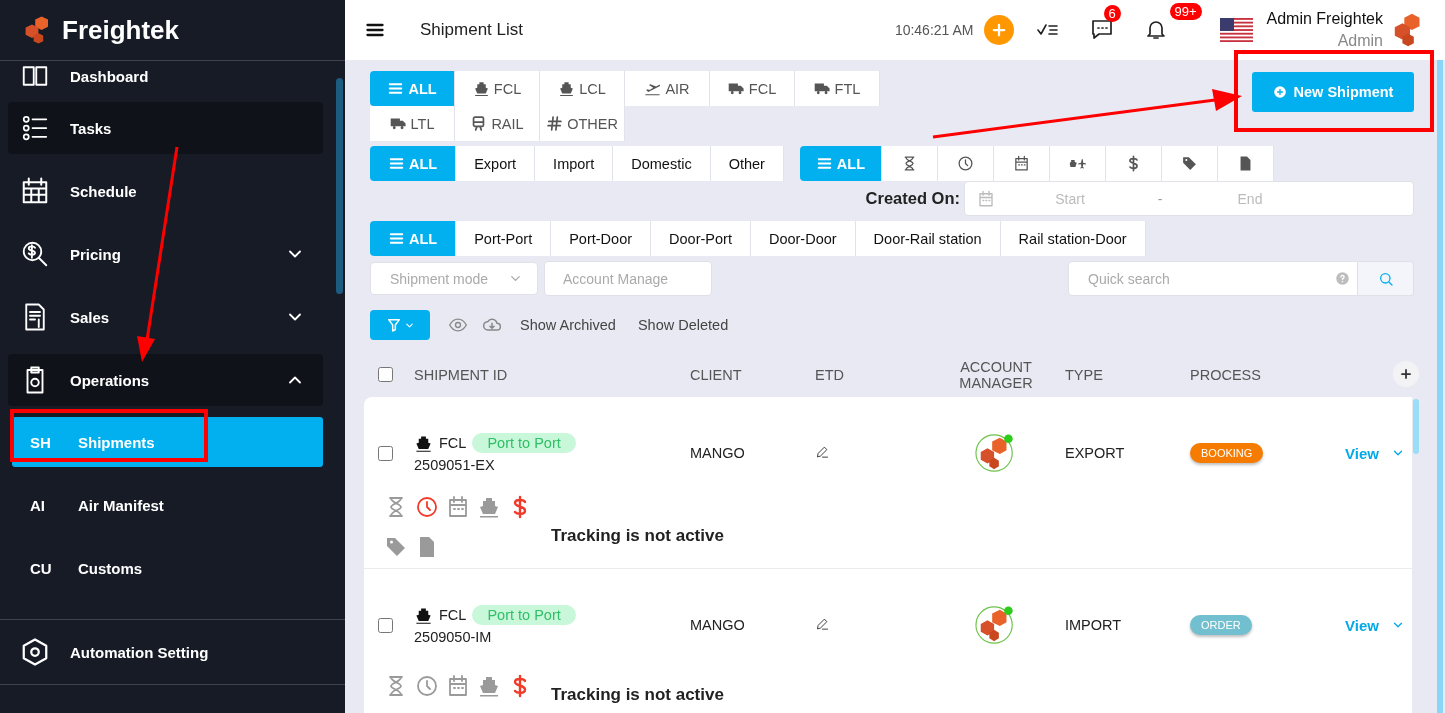  Describe the element at coordinates (35, 191) in the screenshot. I see `schedule-icon` at that location.